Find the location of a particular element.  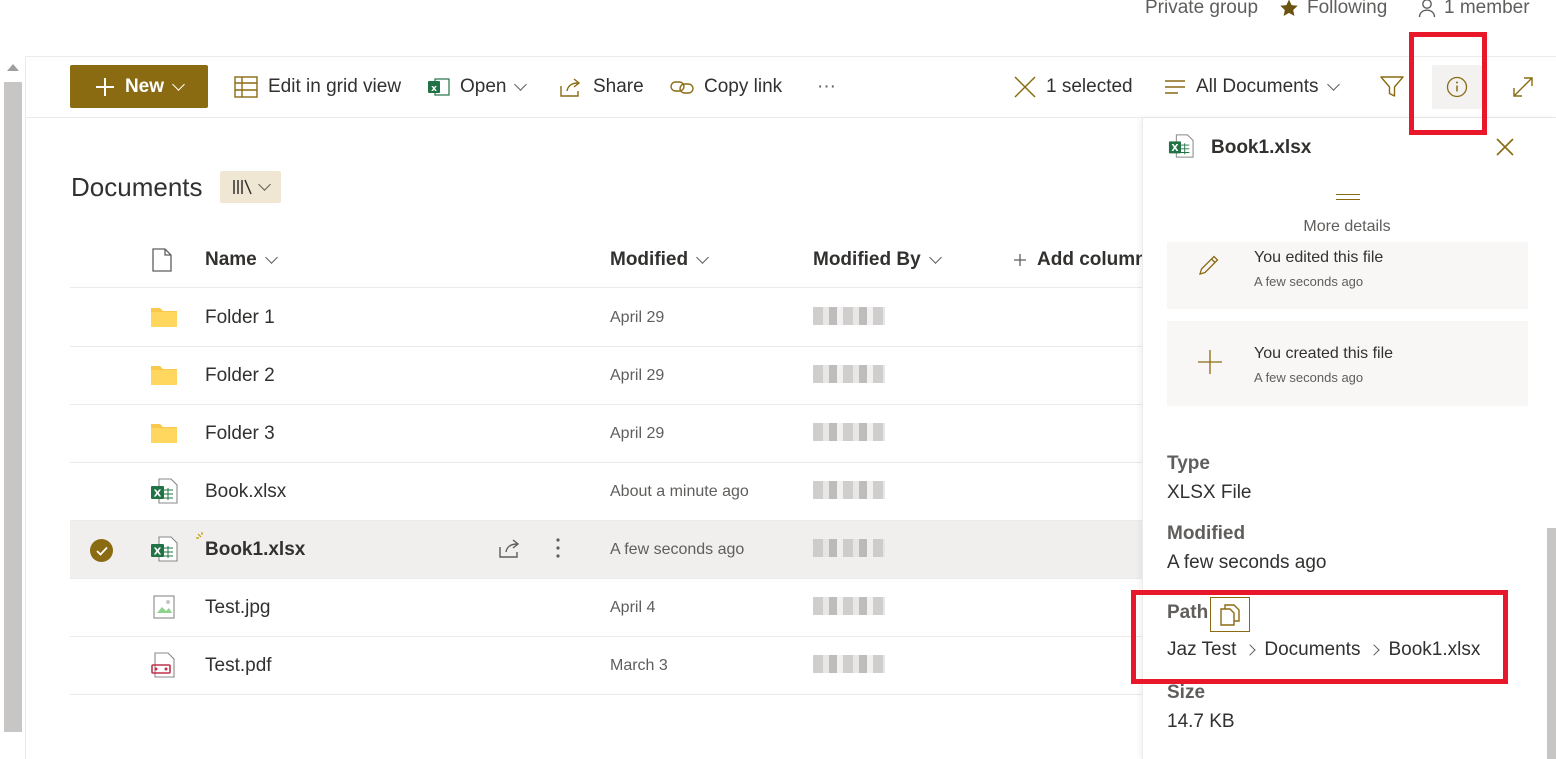

drag-handle is located at coordinates (1348, 197).